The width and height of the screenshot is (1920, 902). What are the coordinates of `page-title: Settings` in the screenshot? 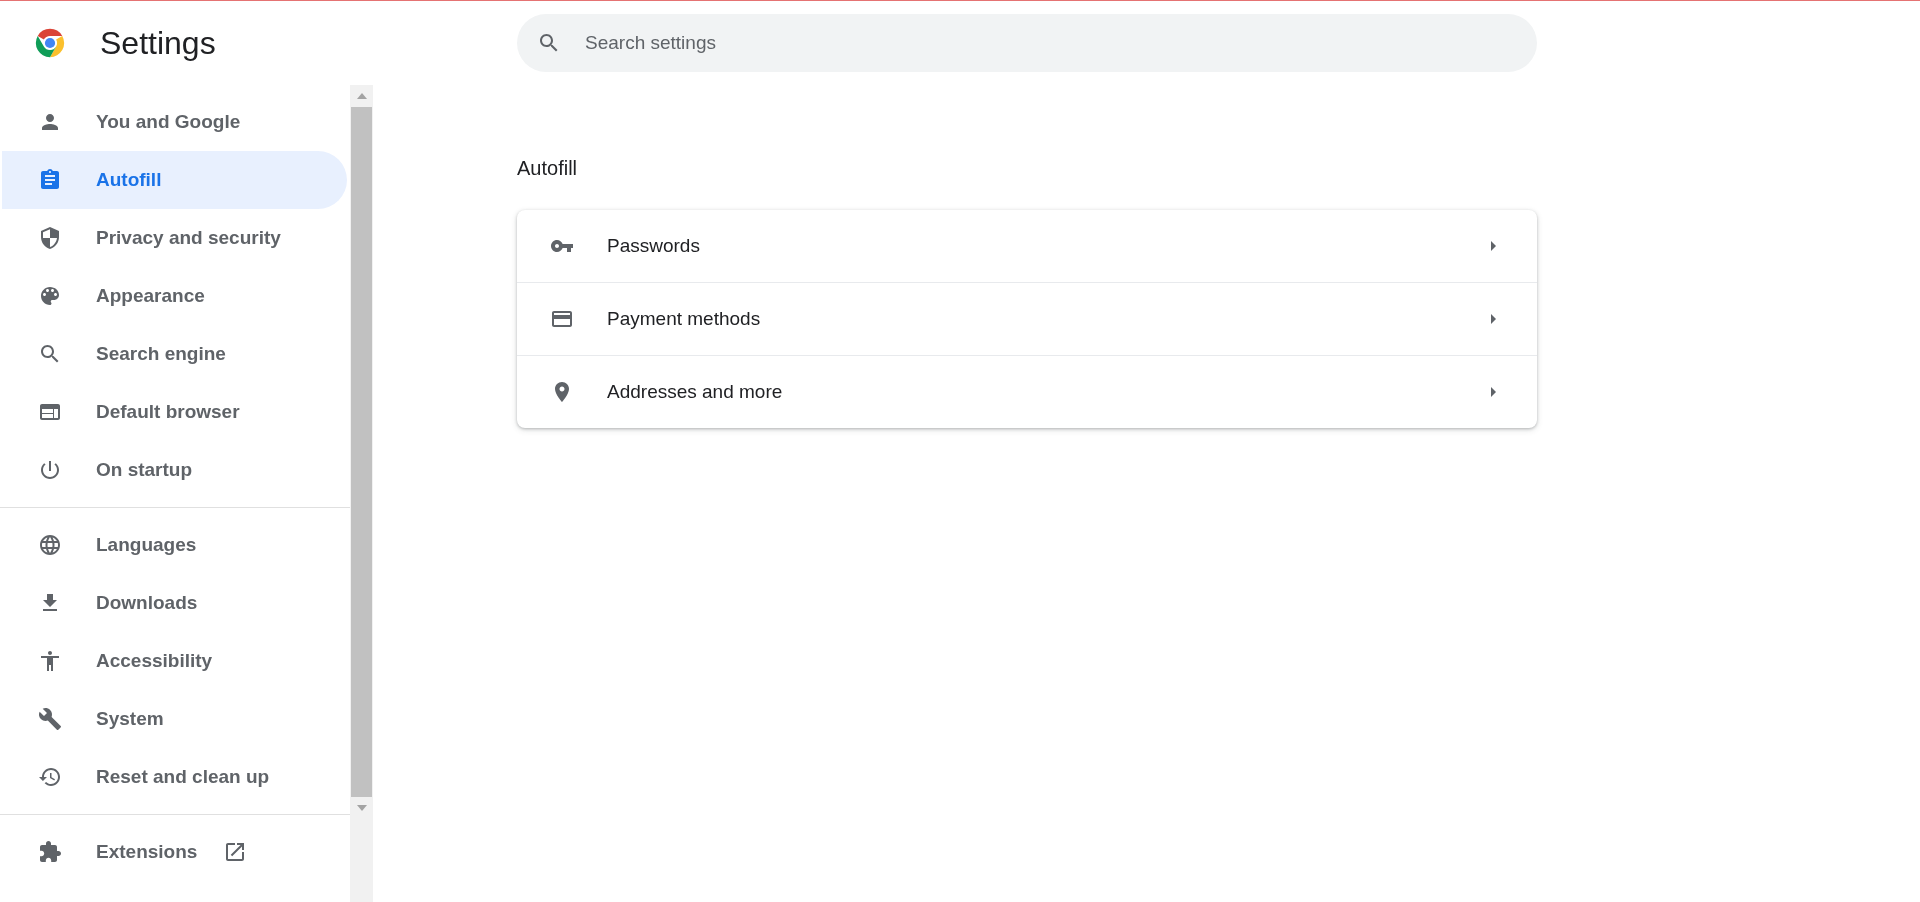 It's located at (158, 43).